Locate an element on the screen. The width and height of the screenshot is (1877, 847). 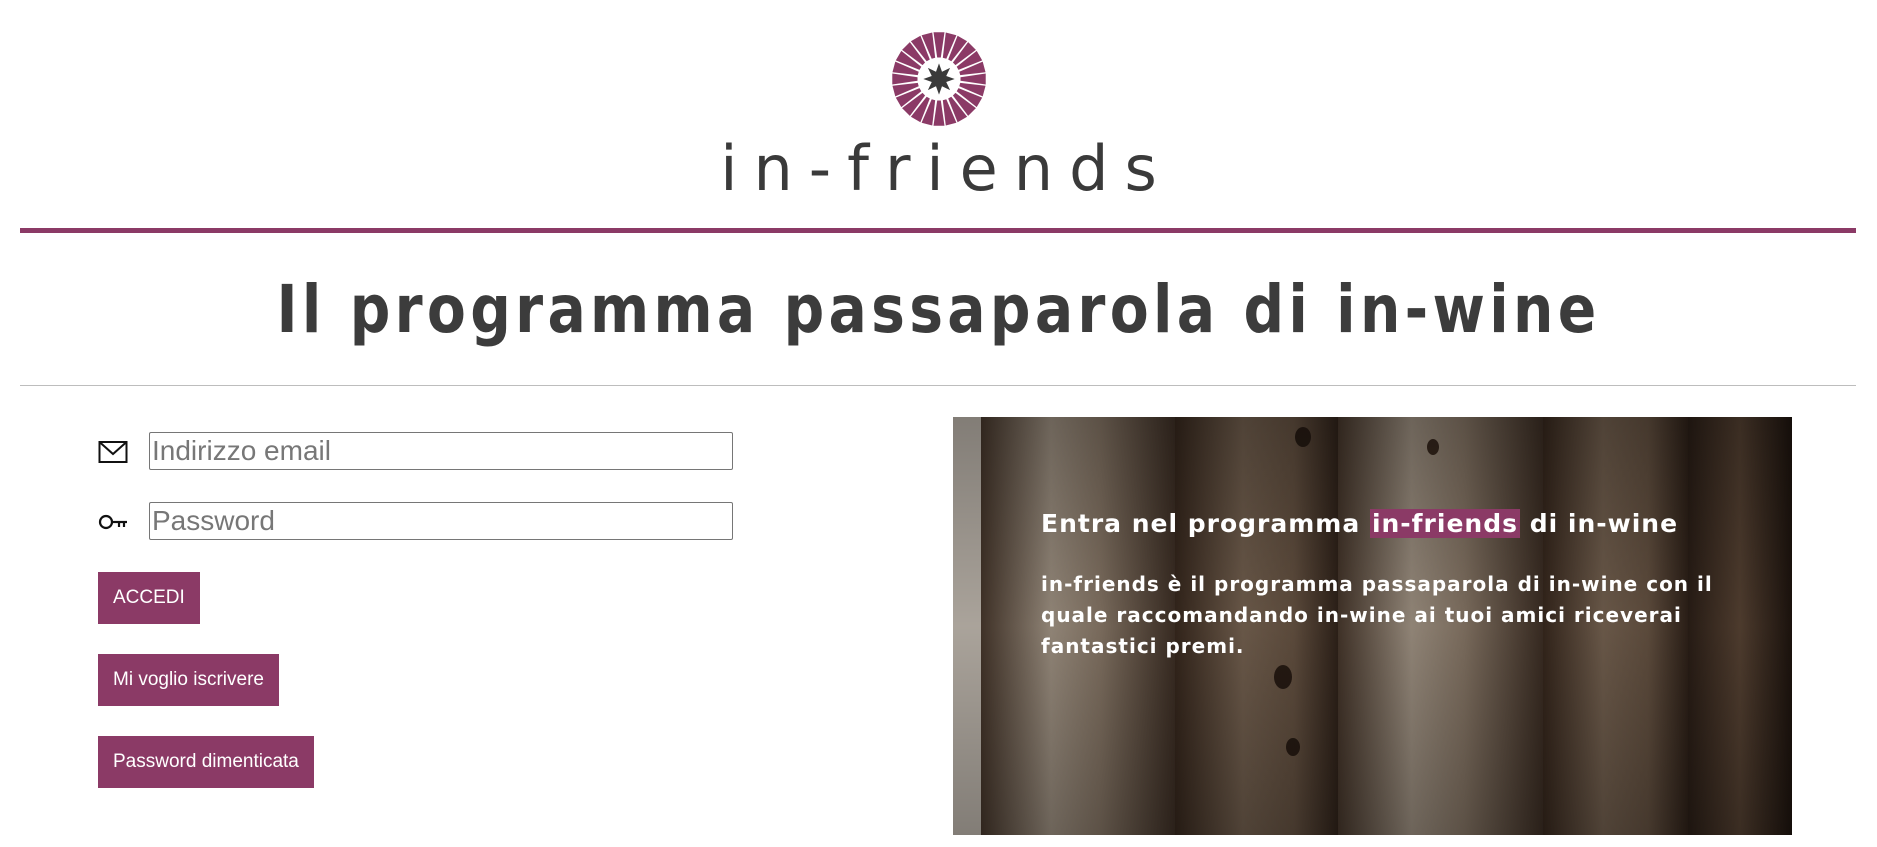
email-field is located at coordinates (441, 451).